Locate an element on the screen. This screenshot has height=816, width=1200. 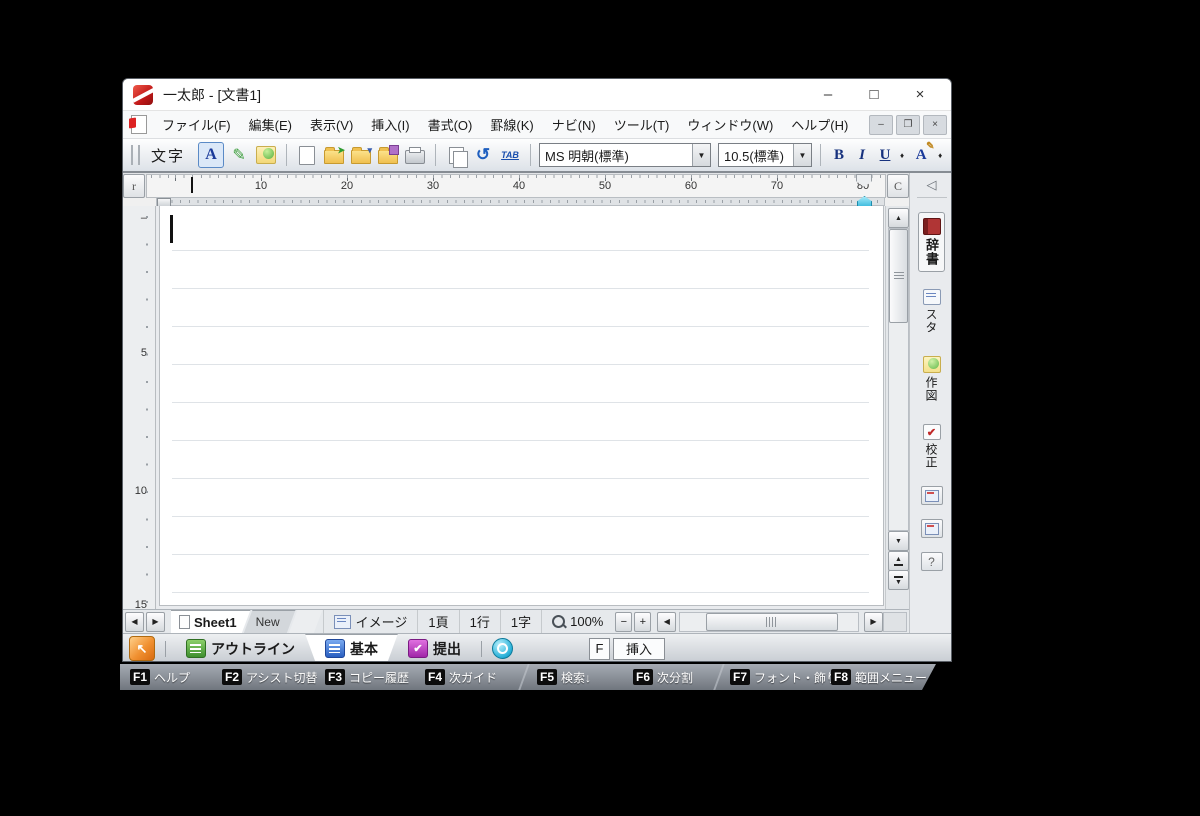
vertical-scrollbar: ▲ ▼ ▲ ▼ is located at coordinates (897, 407).